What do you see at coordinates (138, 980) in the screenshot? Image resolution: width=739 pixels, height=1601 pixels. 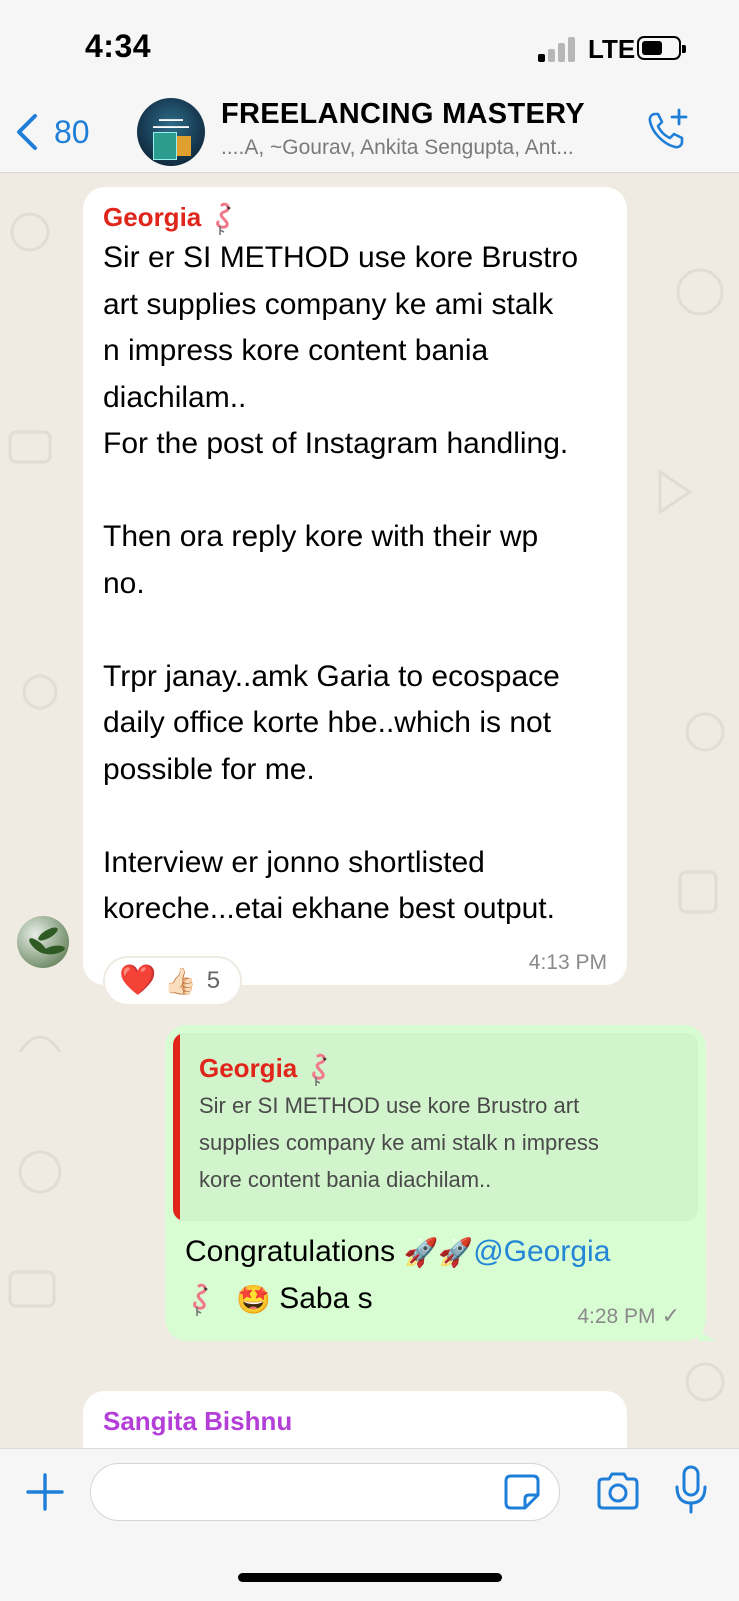 I see `heart-reaction-icon: ❤️` at bounding box center [138, 980].